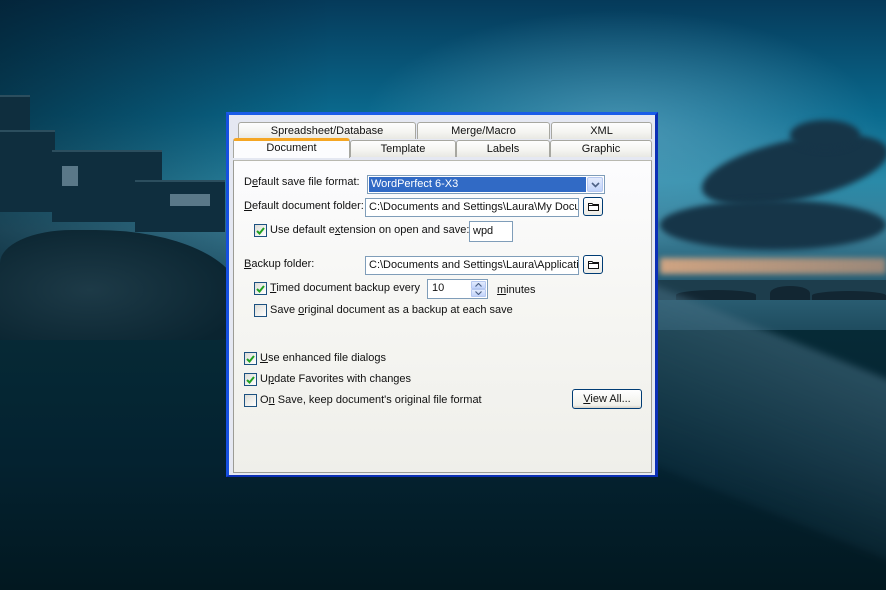 This screenshot has width=886, height=590. I want to click on update-favorites-checkbox, so click(250, 379).